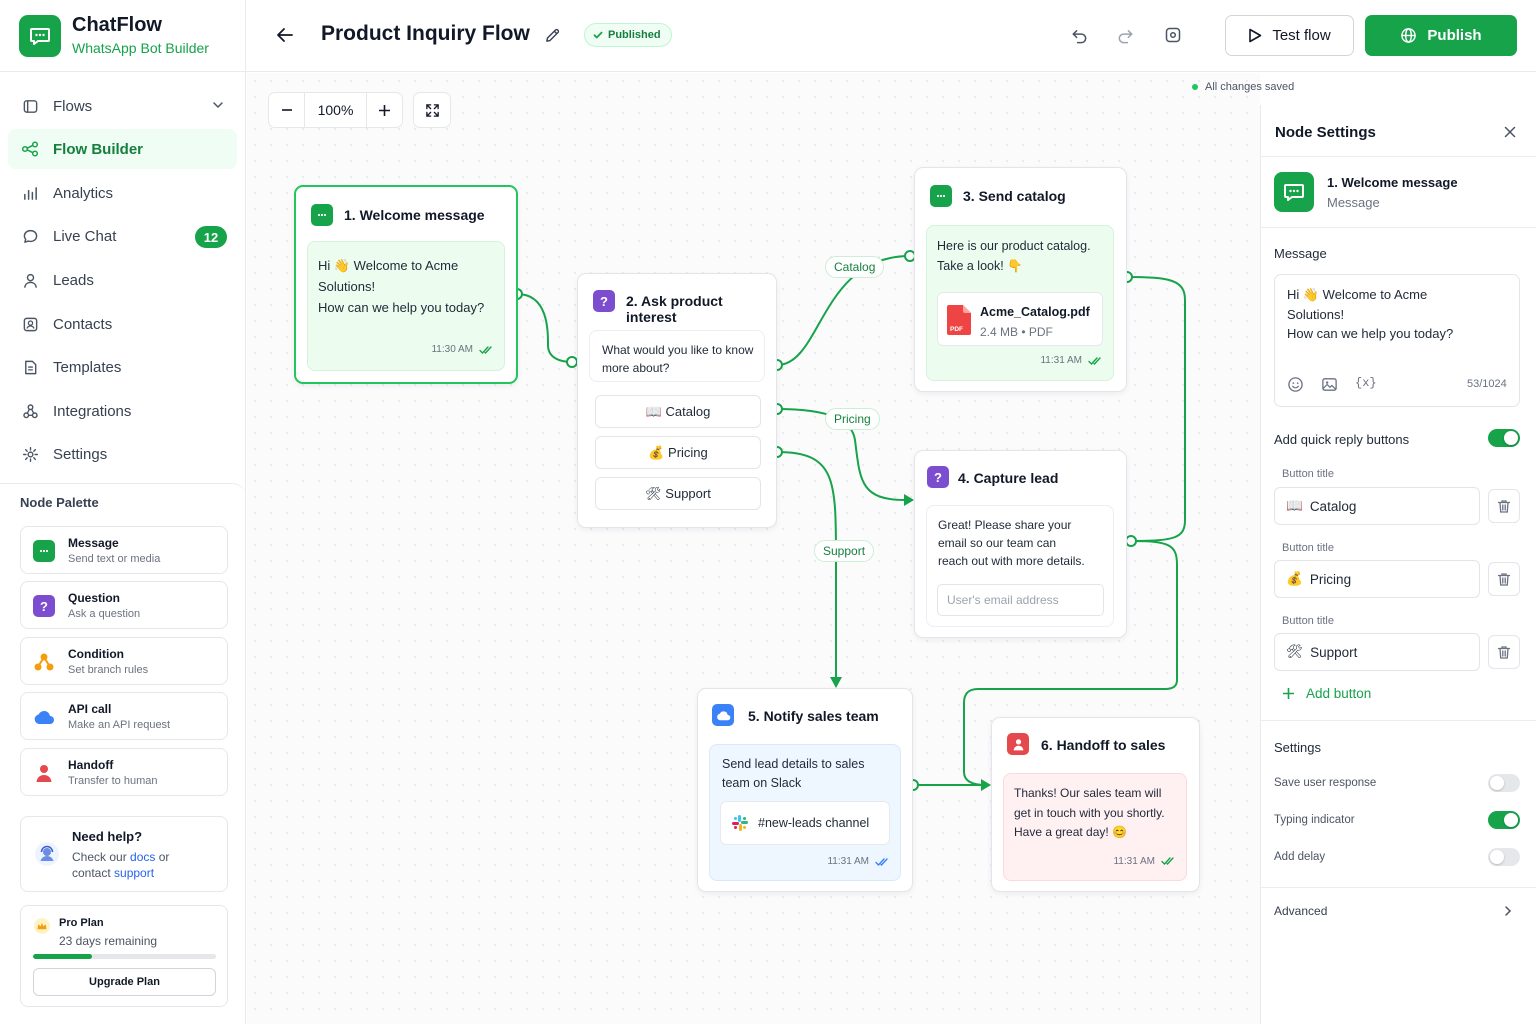 The width and height of the screenshot is (1536, 1024). I want to click on image-icon, so click(1329, 384).